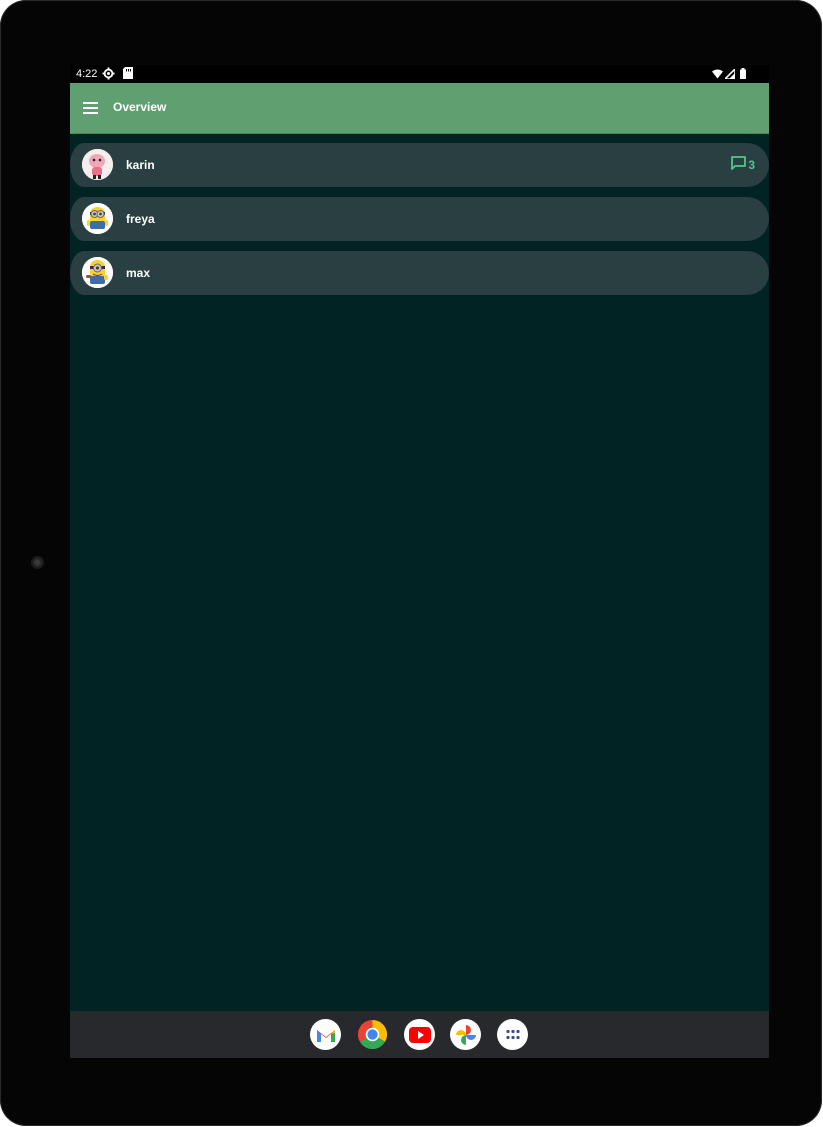  Describe the element at coordinates (738, 165) in the screenshot. I see `message-icon` at that location.